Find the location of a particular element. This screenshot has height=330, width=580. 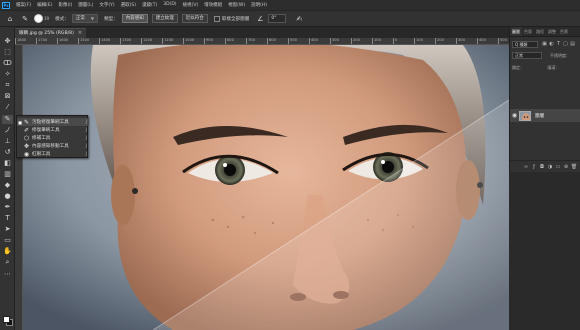

flyout-item-content-aware-move: ✥ 內容感知移動工具 J is located at coordinates (53, 146).